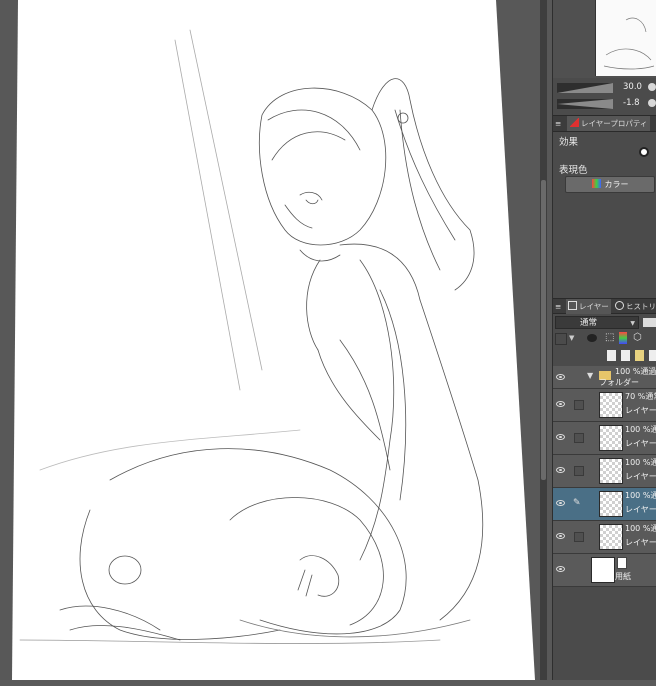  I want to click on effect-label: 効果, so click(569, 142).